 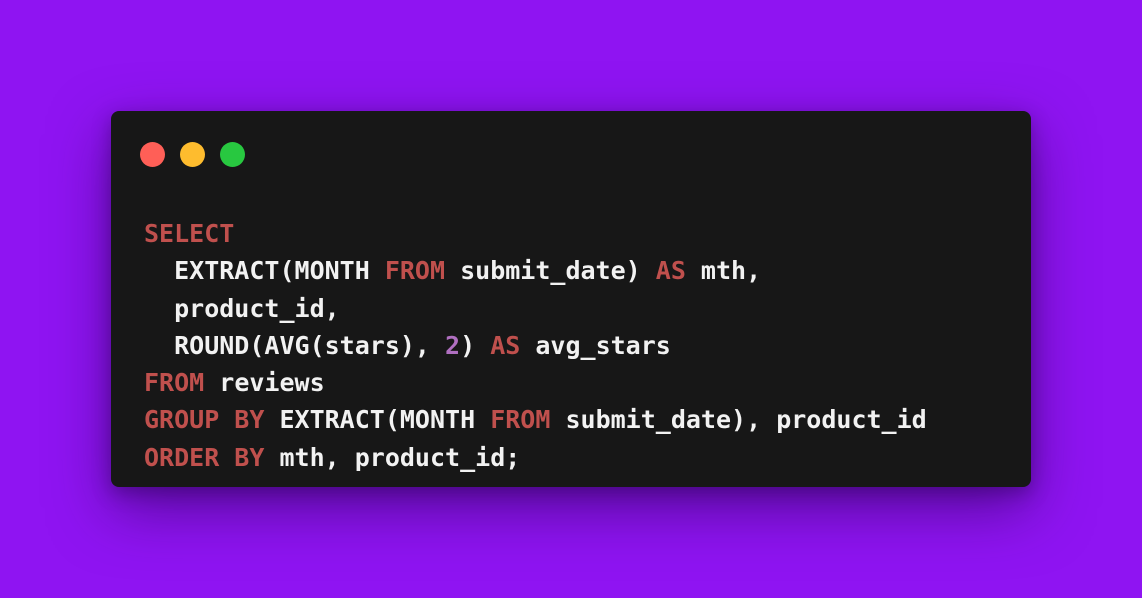 I want to click on sql-text: ROUND(AVG(stars),, so click(x=295, y=345).